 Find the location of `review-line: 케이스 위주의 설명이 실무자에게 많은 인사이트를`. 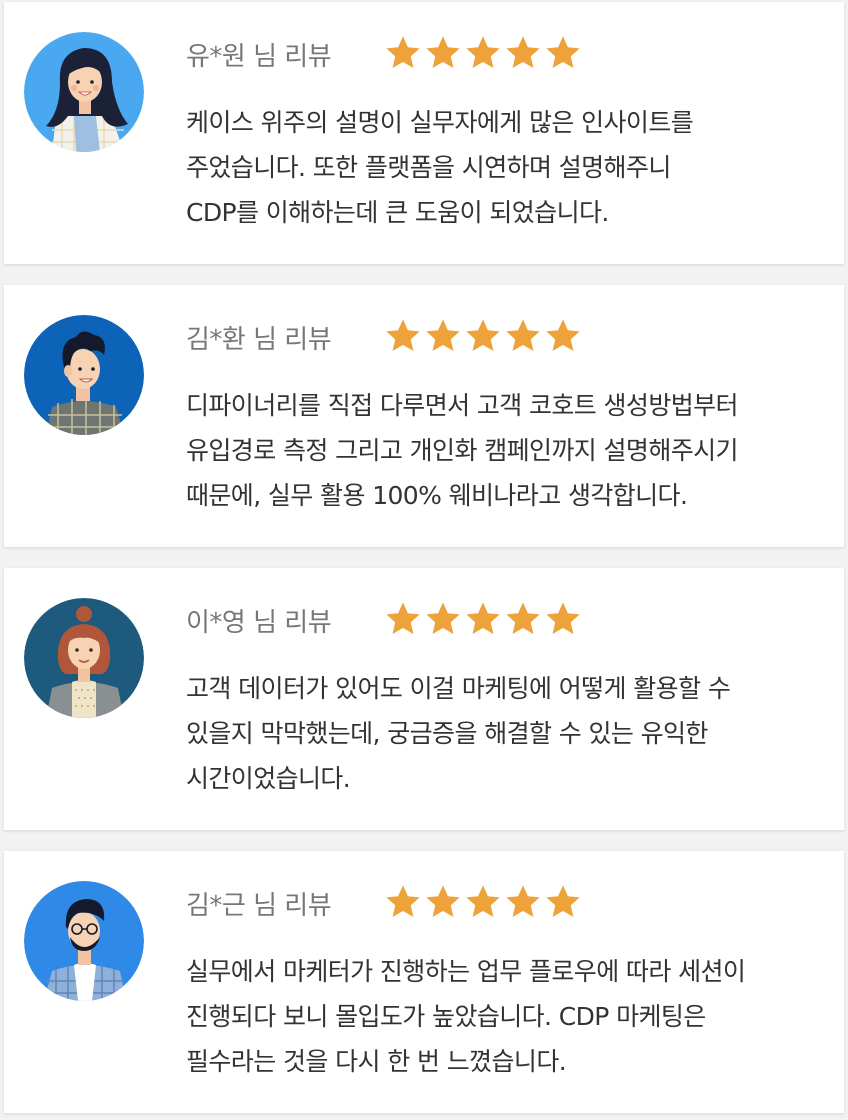

review-line: 케이스 위주의 설명이 실무자에게 많은 인사이트를 is located at coordinates (440, 122).